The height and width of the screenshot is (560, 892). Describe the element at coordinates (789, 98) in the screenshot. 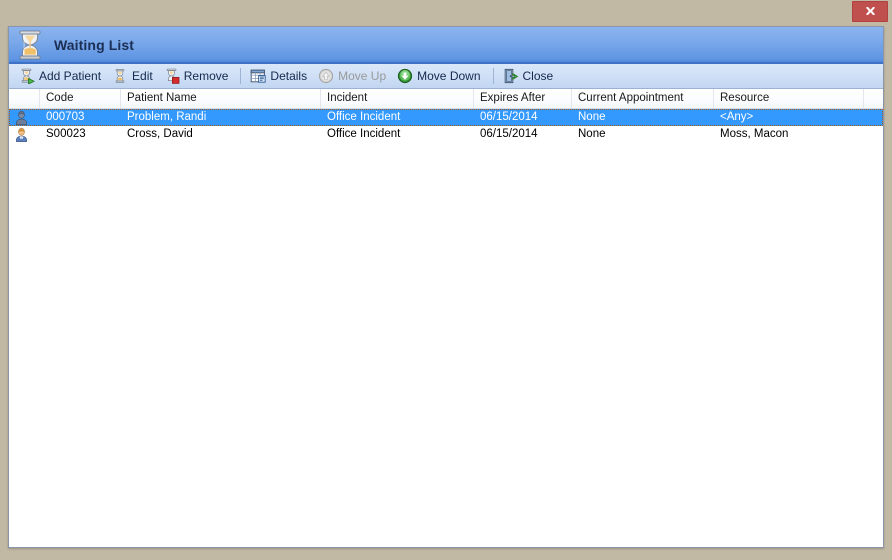

I see `column-header-resource: Resource` at that location.